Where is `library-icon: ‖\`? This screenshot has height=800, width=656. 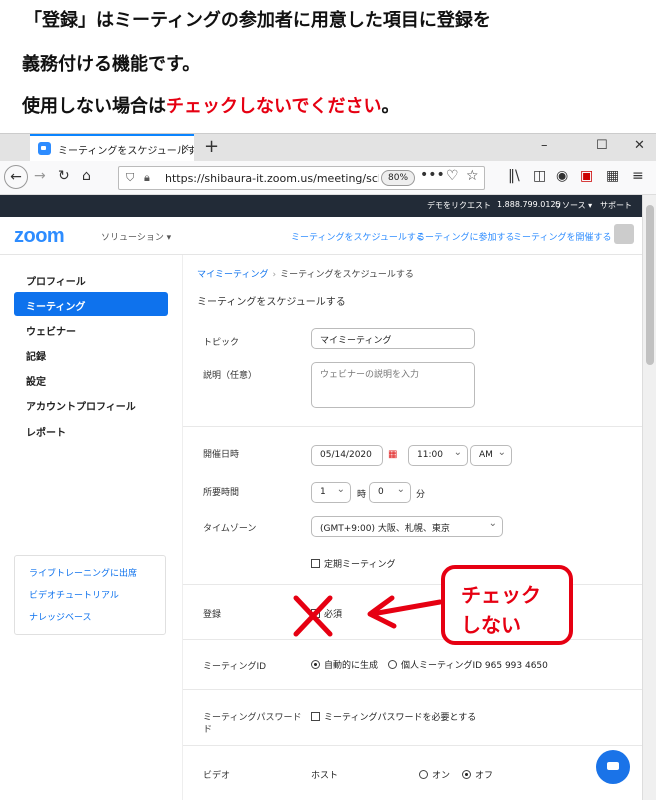 library-icon: ‖\ is located at coordinates (514, 176).